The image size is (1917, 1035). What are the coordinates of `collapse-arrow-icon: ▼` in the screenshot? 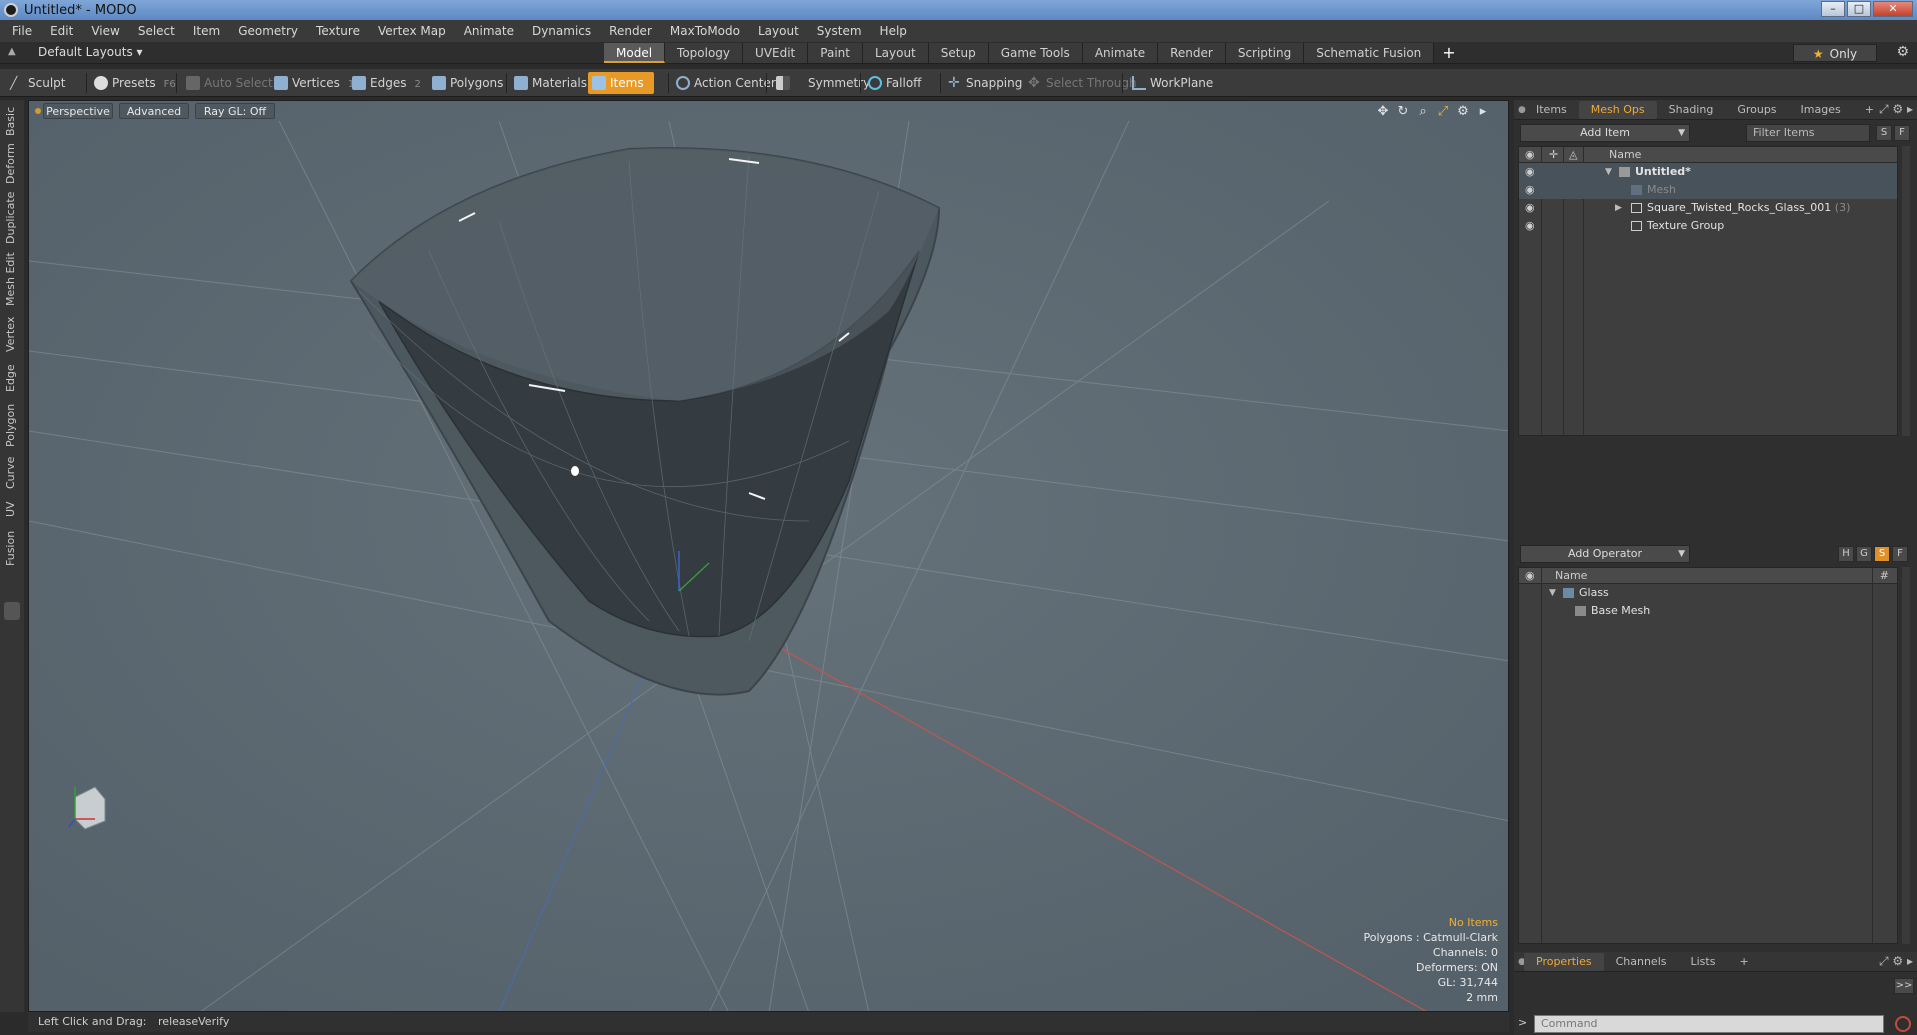 It's located at (1608, 172).